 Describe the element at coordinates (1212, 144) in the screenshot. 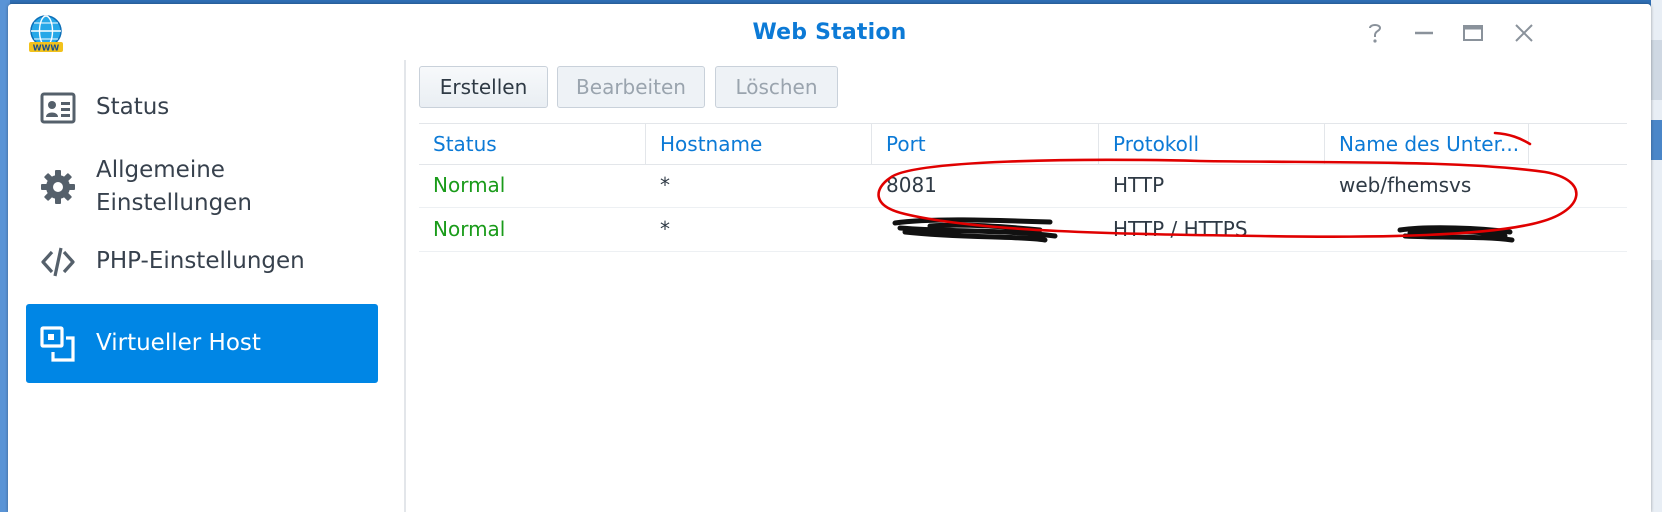

I see `column-header-protocol: Protokoll` at that location.